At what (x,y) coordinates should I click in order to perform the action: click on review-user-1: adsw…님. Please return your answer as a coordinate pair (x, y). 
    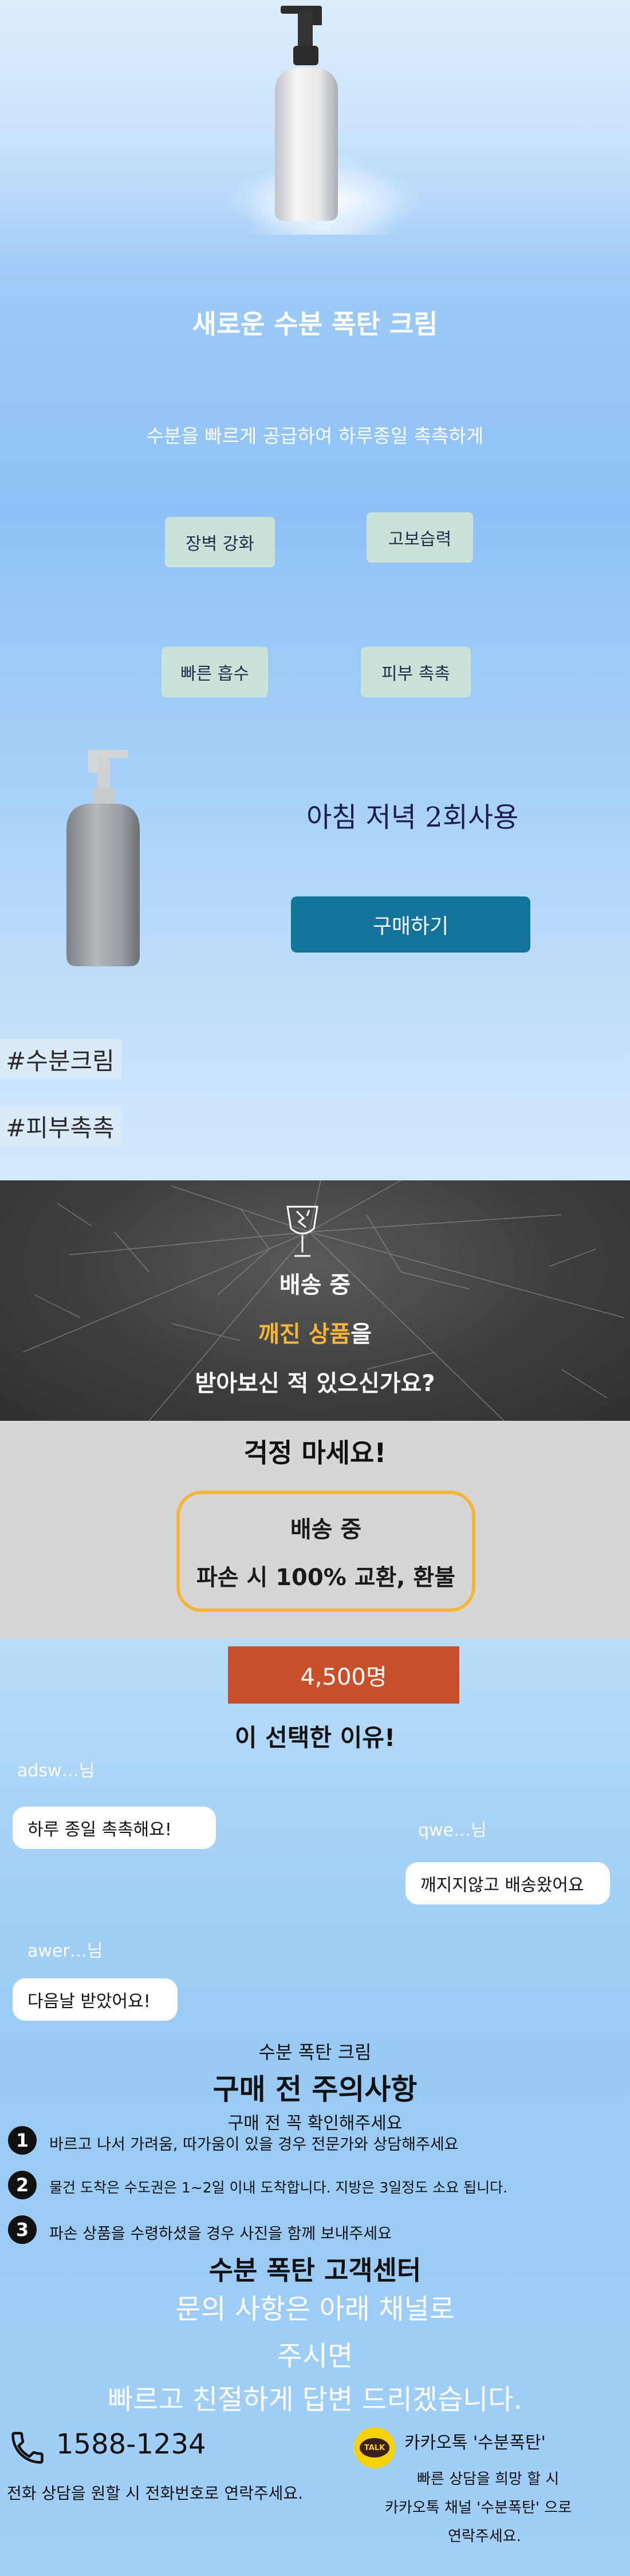
    Looking at the image, I should click on (56, 1771).